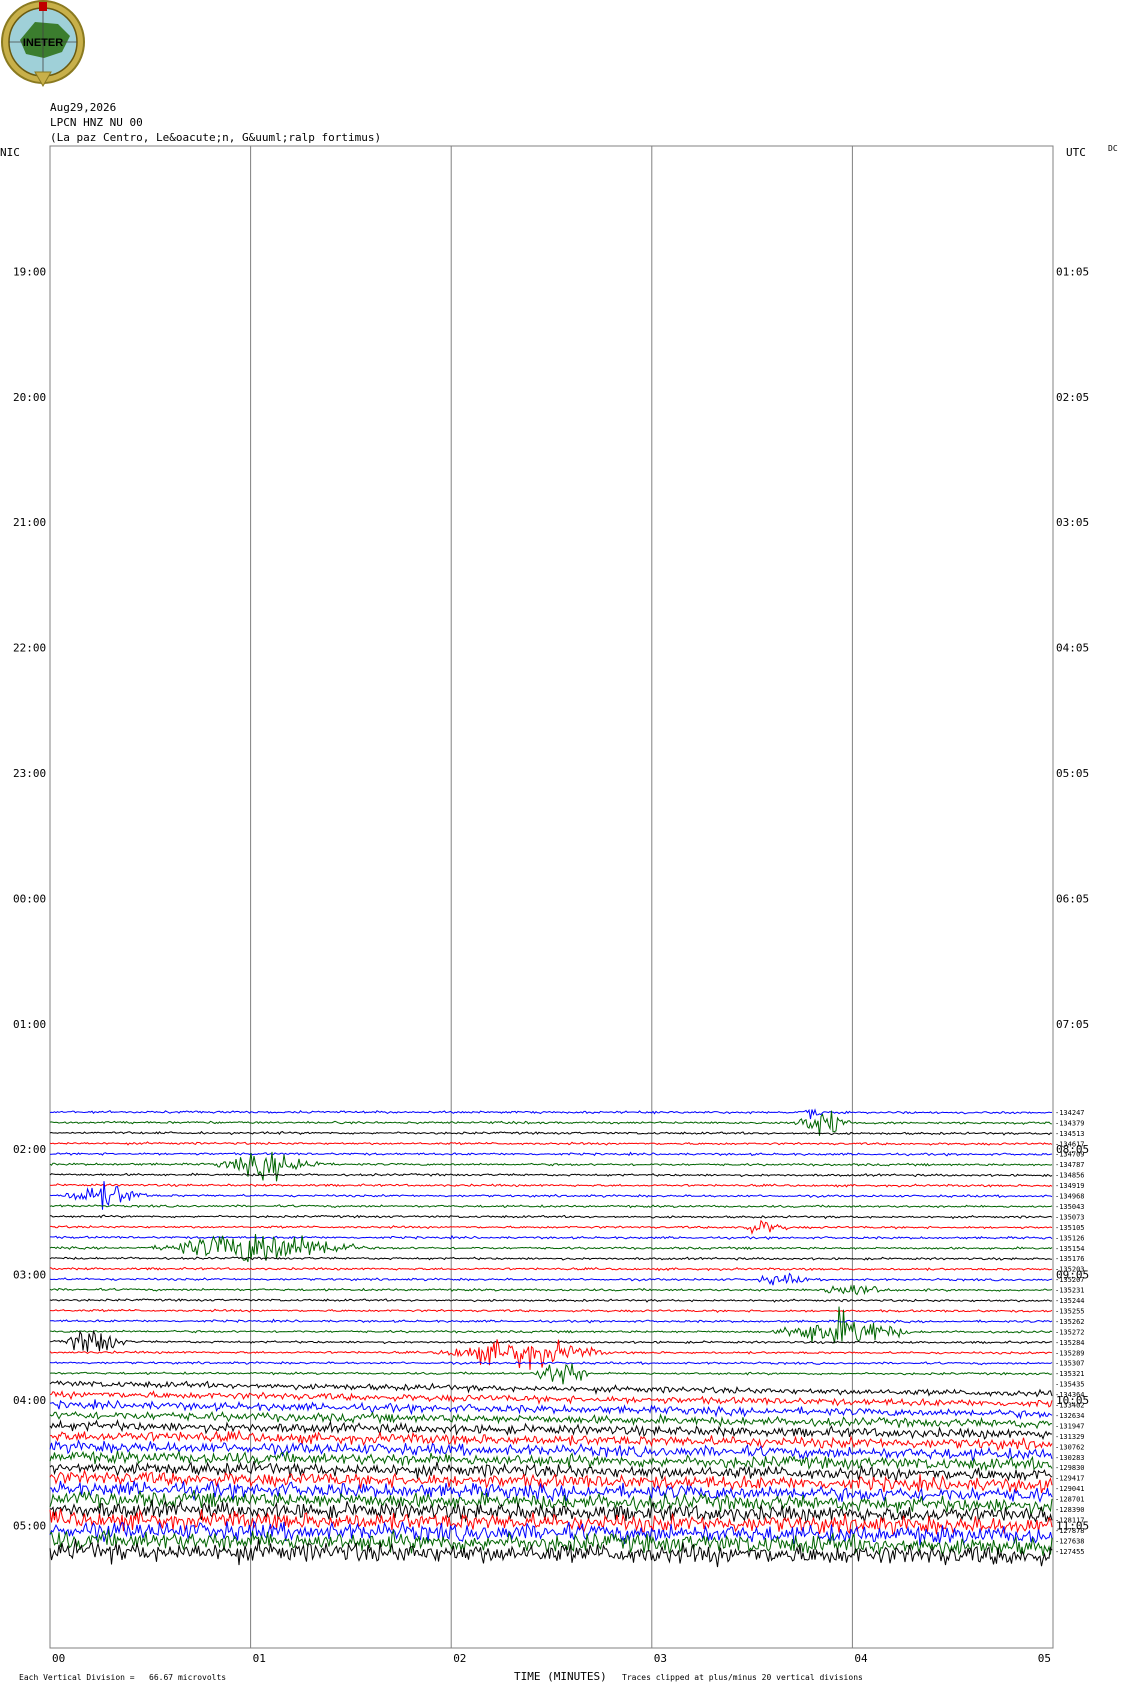 The width and height of the screenshot is (1130, 1689). I want to click on dc-offset-label: -135262, so click(1070, 1322).